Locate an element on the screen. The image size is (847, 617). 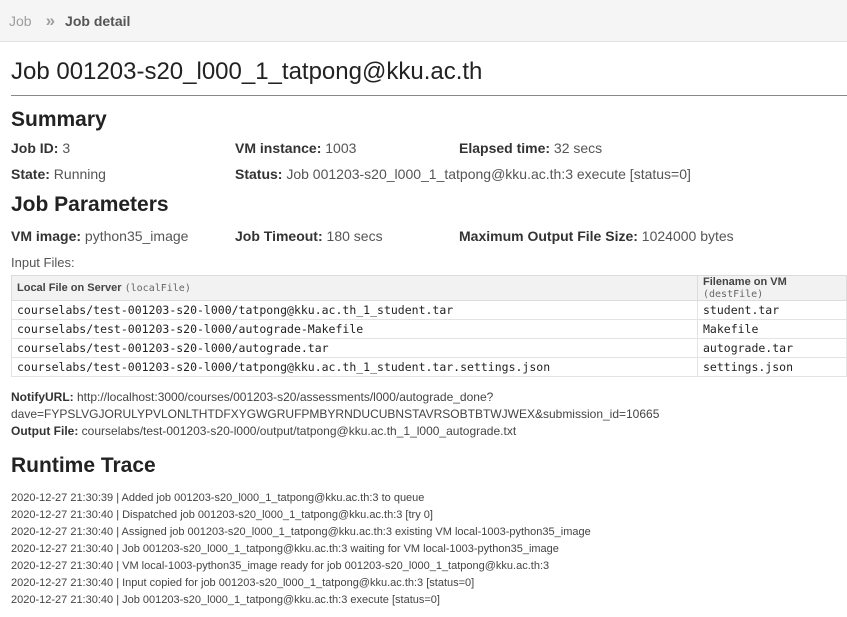
dest-file-column-header: Filename on VM (destFile) is located at coordinates (772, 288).